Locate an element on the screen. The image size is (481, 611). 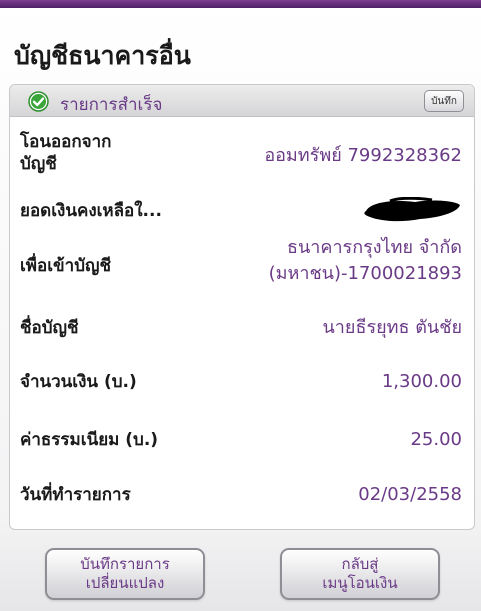
to-account-number: (มหาชน)-1700021893 is located at coordinates (365, 273).